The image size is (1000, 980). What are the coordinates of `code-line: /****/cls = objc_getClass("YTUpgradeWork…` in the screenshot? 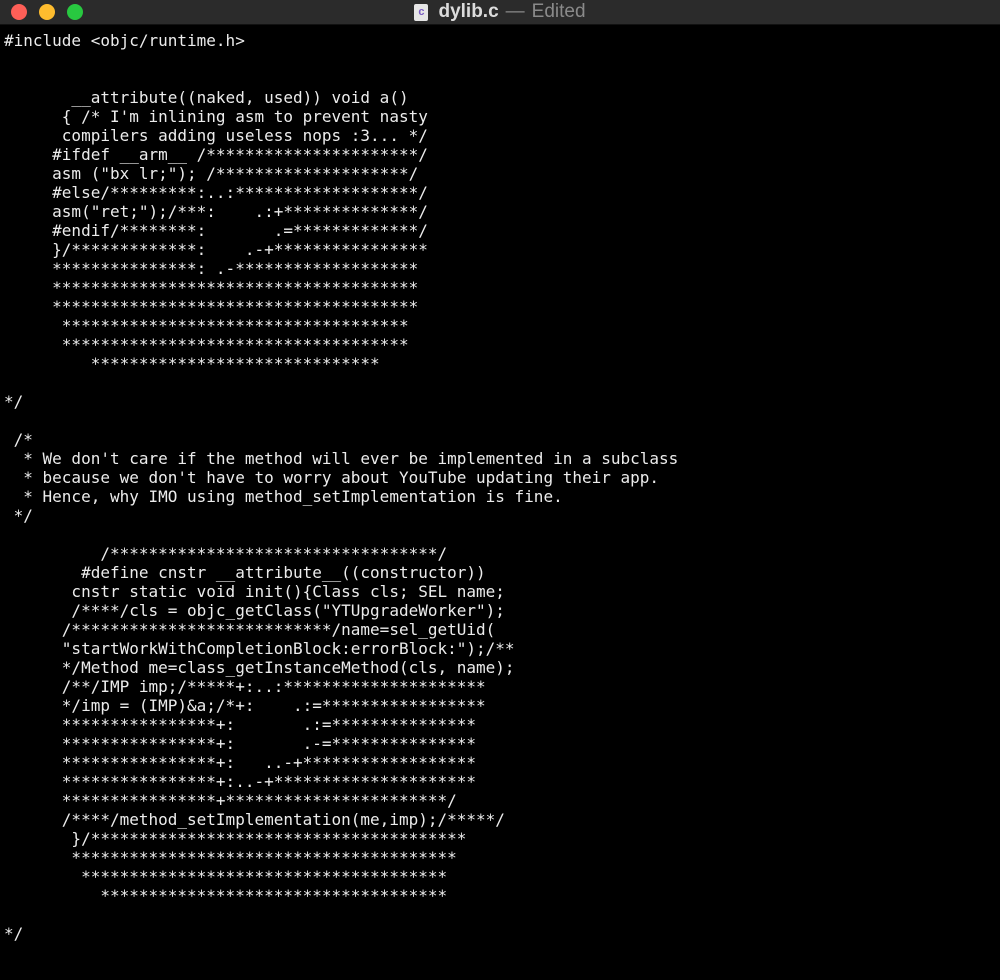 It's located at (341, 610).